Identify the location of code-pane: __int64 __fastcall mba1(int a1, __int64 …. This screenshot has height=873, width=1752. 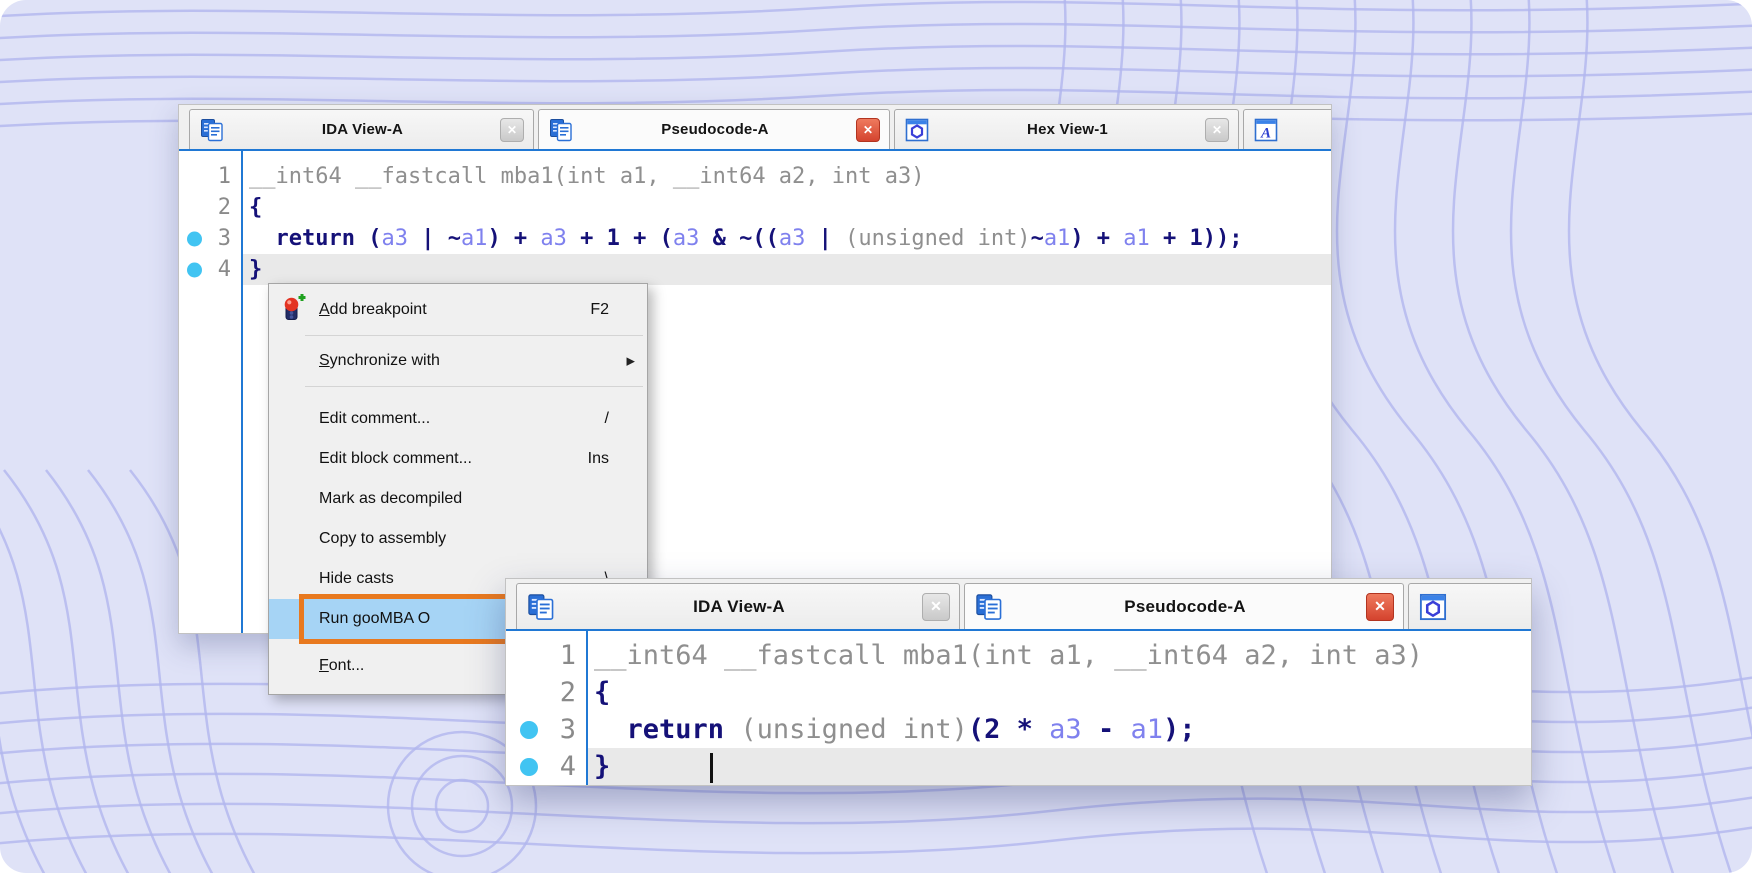
(1058, 708).